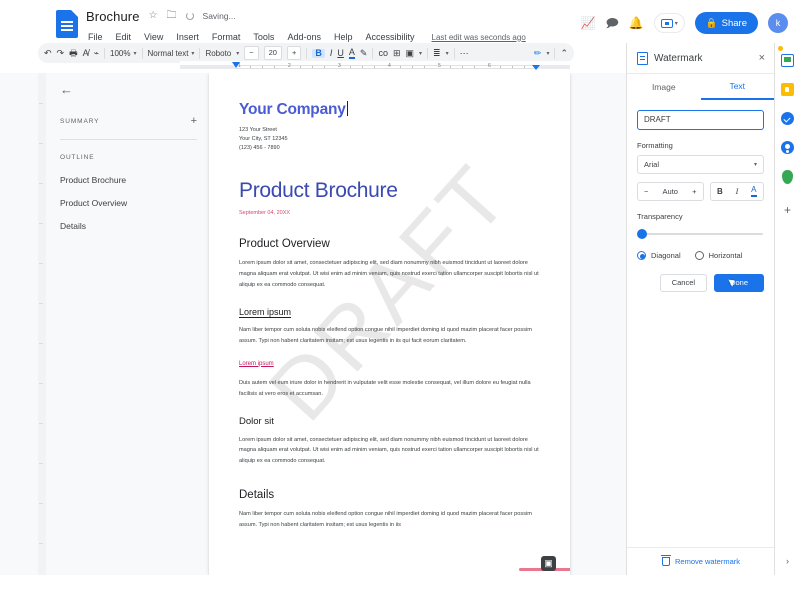 The width and height of the screenshot is (800, 606). What do you see at coordinates (86, 53) in the screenshot?
I see `spellcheck-icon: A̸` at bounding box center [86, 53].